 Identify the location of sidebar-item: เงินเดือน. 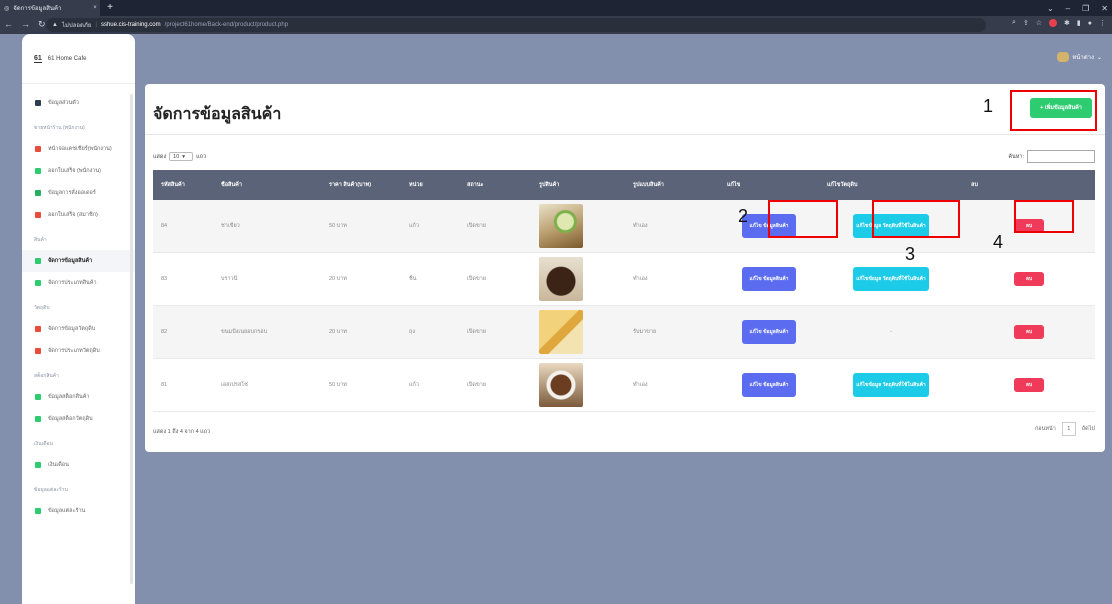
(78, 465).